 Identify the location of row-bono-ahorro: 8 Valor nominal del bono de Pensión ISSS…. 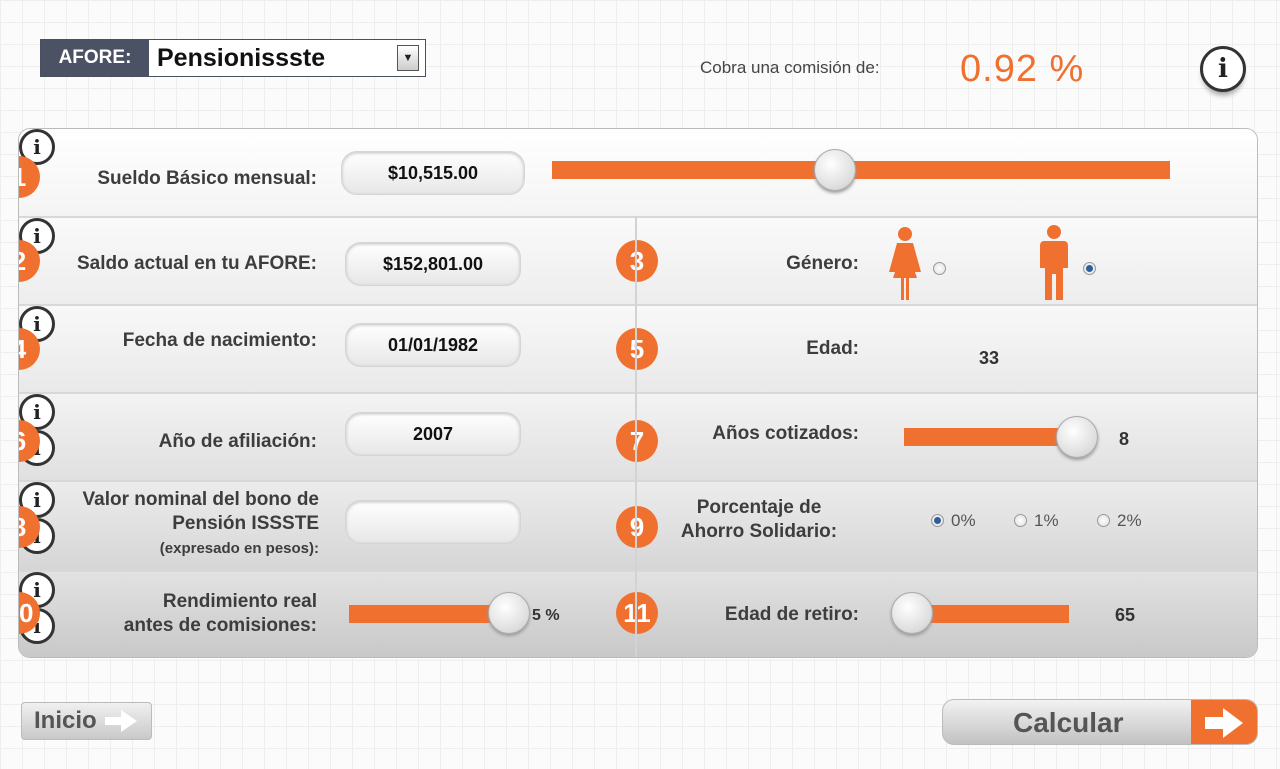
(638, 525).